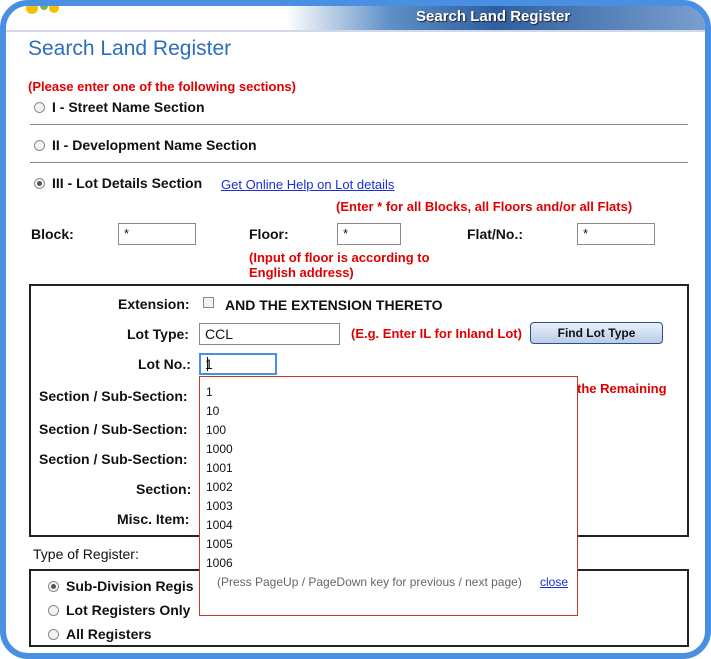  I want to click on logo-icon, so click(42, 10).